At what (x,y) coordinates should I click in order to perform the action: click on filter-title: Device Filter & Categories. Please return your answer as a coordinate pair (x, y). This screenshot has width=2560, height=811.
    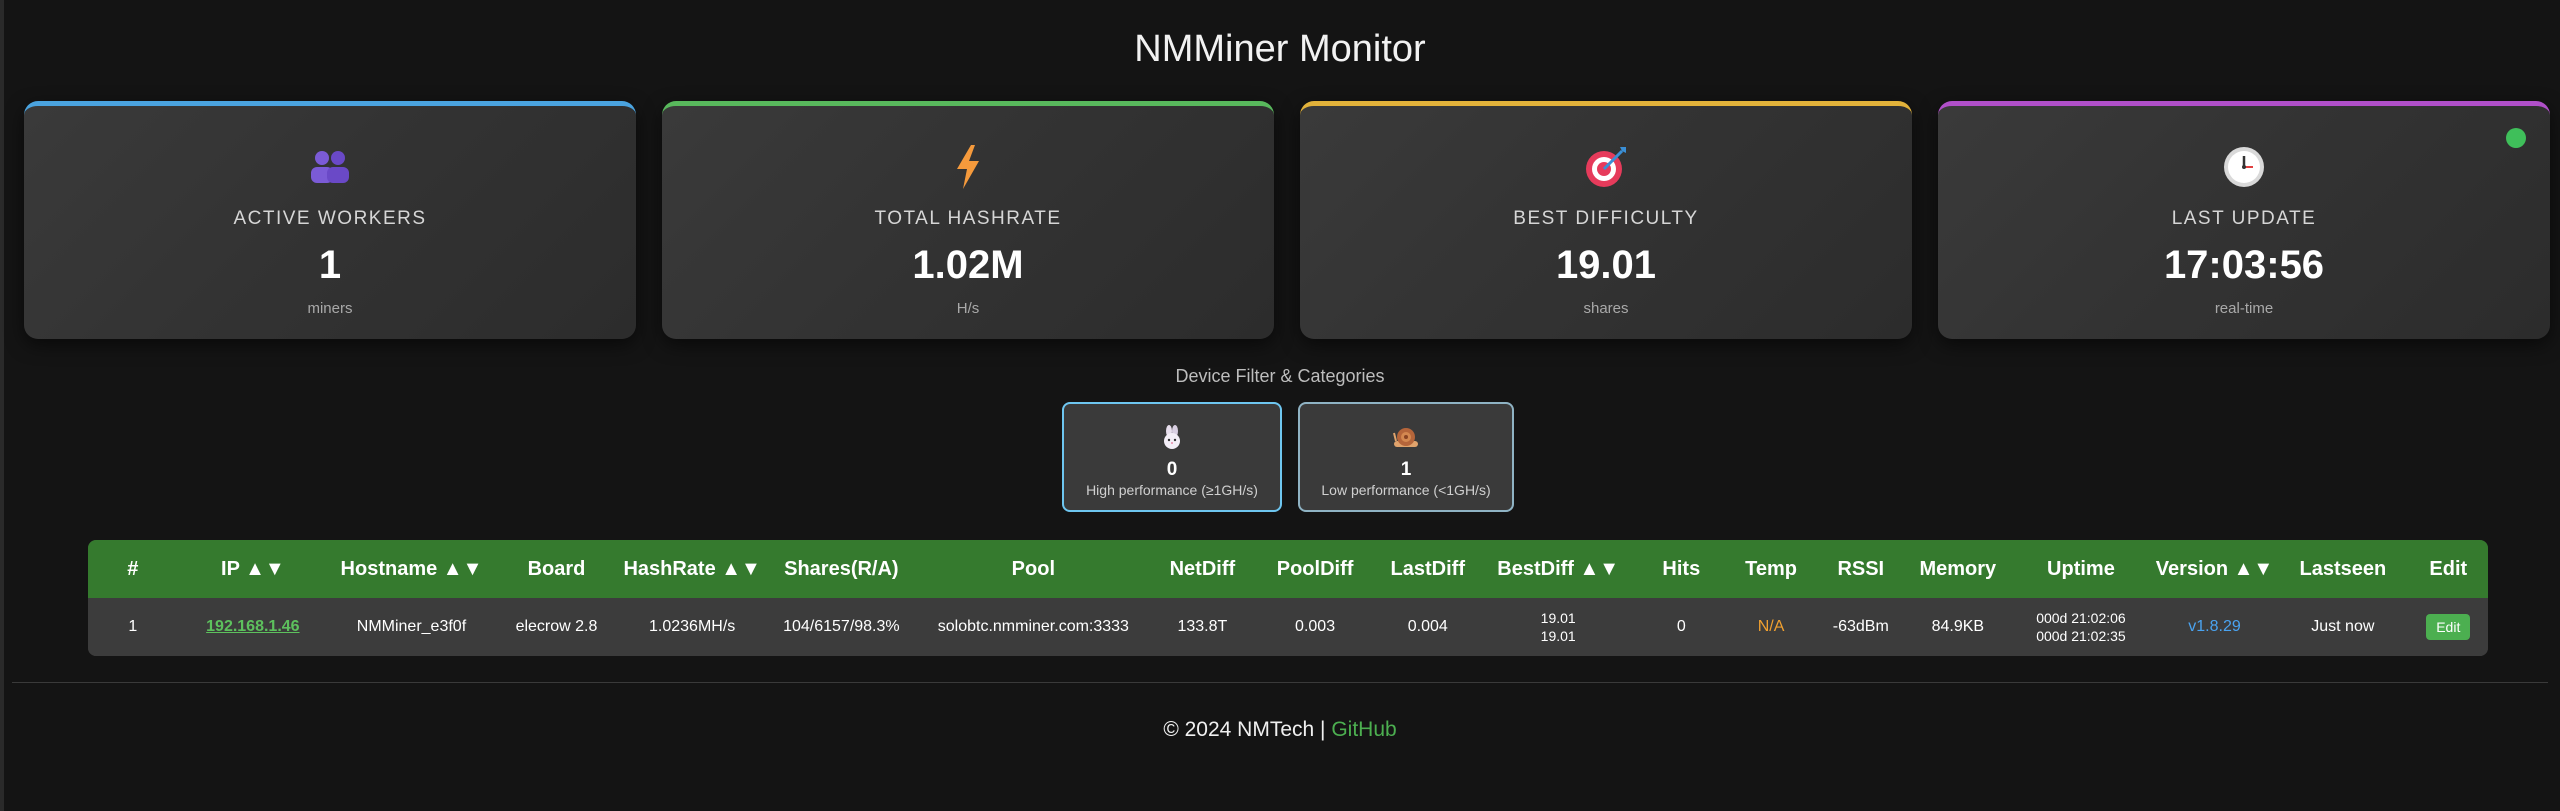
    Looking at the image, I should click on (1280, 376).